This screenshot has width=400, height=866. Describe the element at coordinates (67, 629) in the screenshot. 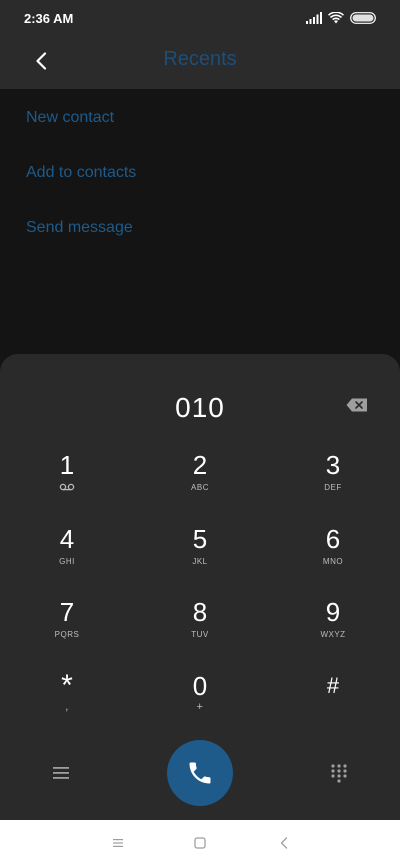

I see `key-7: 7 PQRS` at that location.